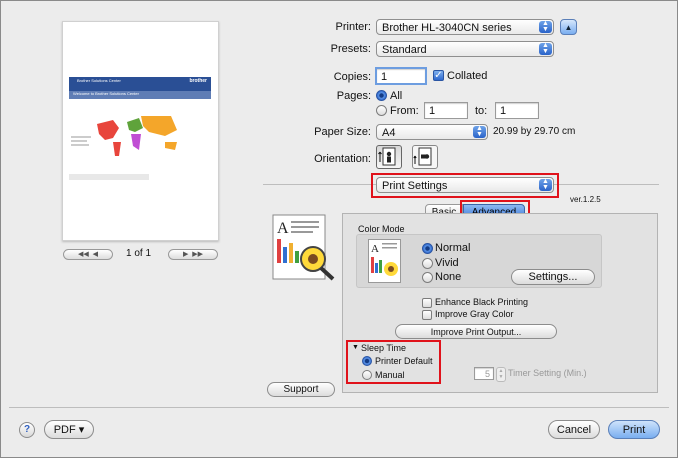 Image resolution: width=678 pixels, height=458 pixels. I want to click on color-normal-label: Normal, so click(453, 248).